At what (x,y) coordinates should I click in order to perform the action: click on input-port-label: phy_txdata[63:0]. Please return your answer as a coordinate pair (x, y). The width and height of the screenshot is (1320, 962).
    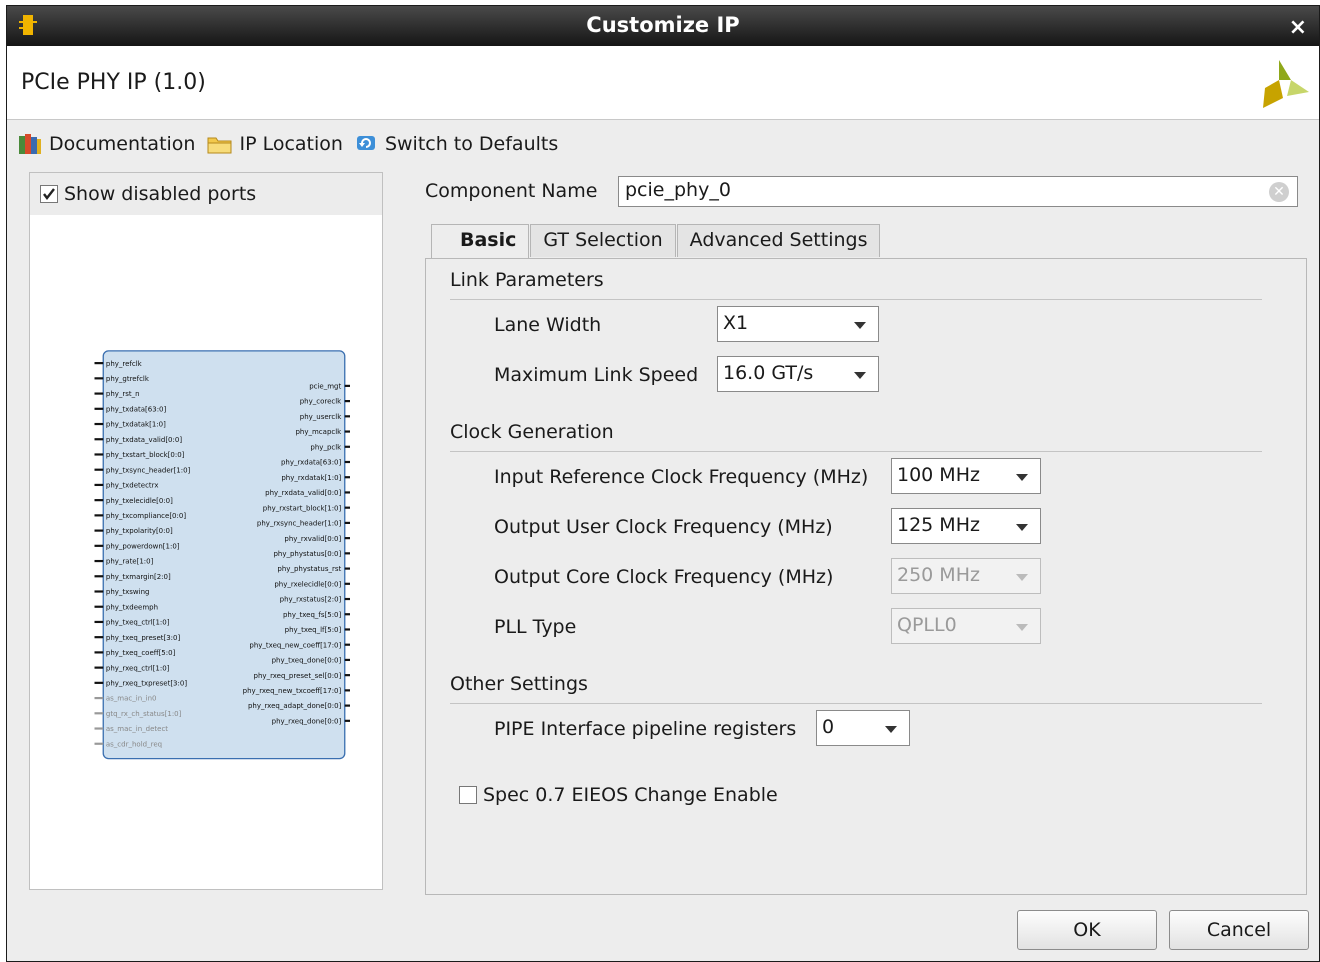
    Looking at the image, I should click on (136, 409).